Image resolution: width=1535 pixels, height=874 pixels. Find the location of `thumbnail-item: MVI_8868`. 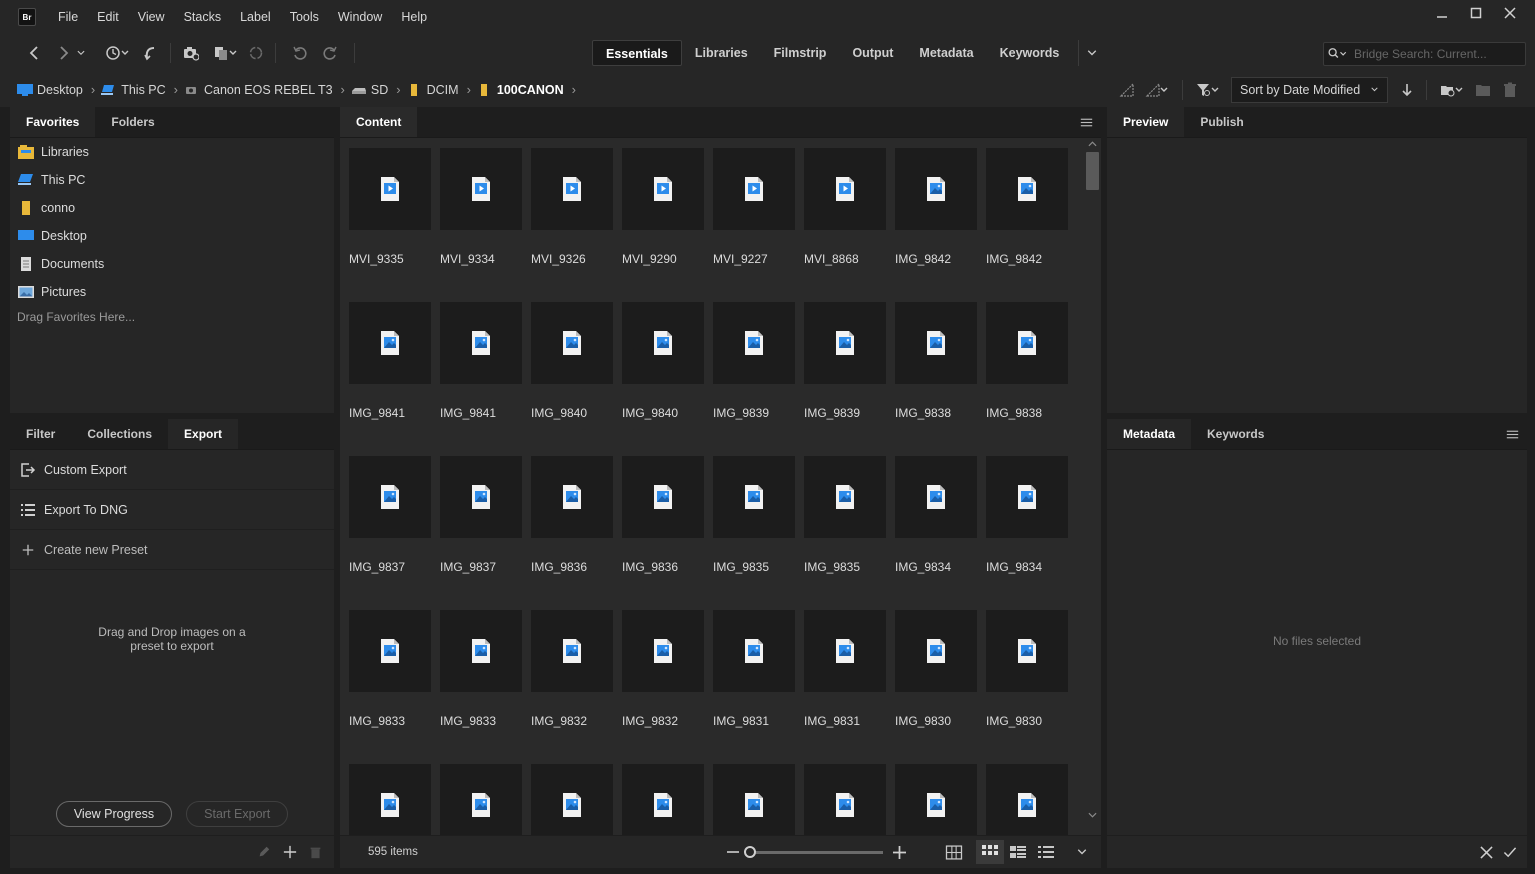

thumbnail-item: MVI_8868 is located at coordinates (845, 207).